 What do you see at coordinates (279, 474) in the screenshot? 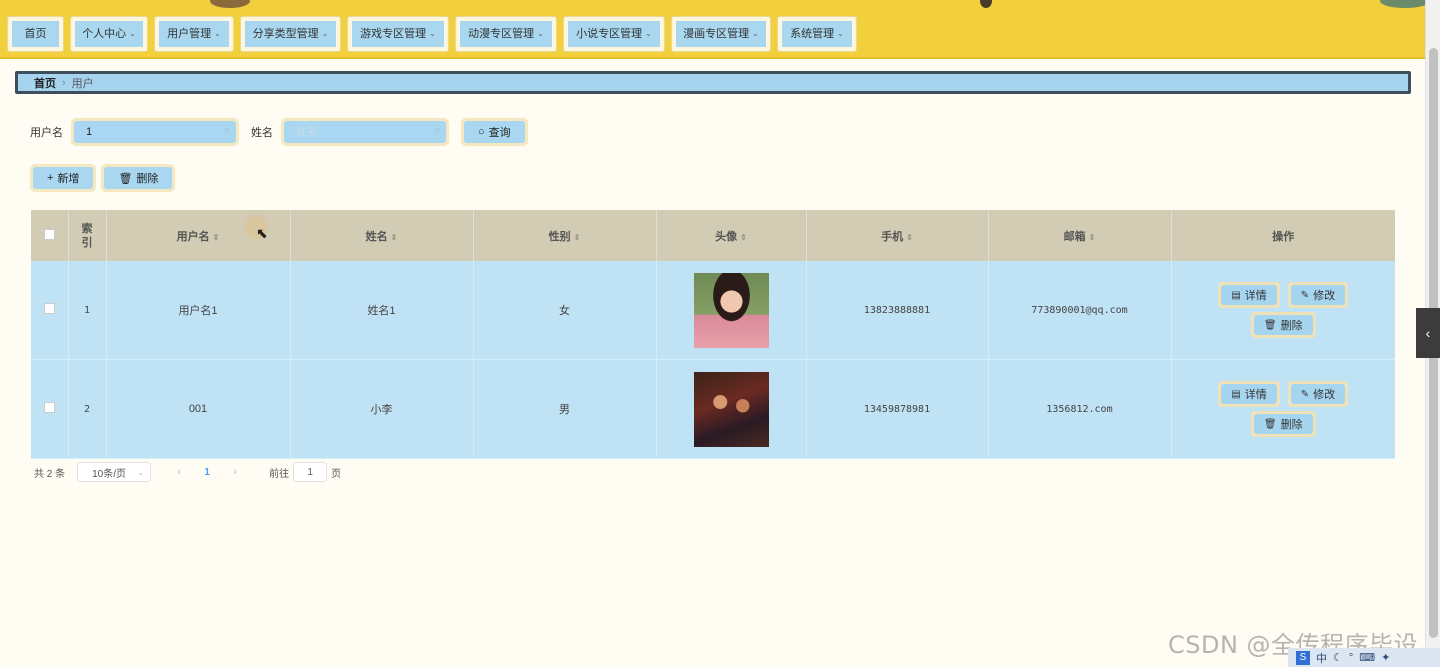
I see `goto-label: 前往` at bounding box center [279, 474].